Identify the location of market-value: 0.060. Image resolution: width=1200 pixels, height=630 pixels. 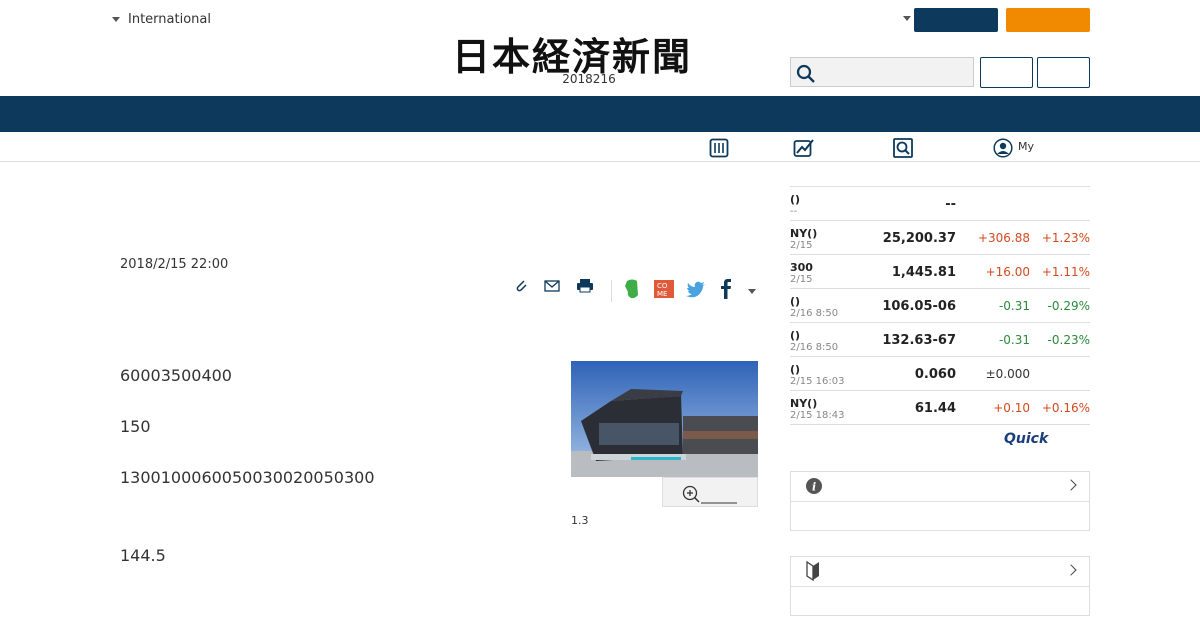
(935, 374).